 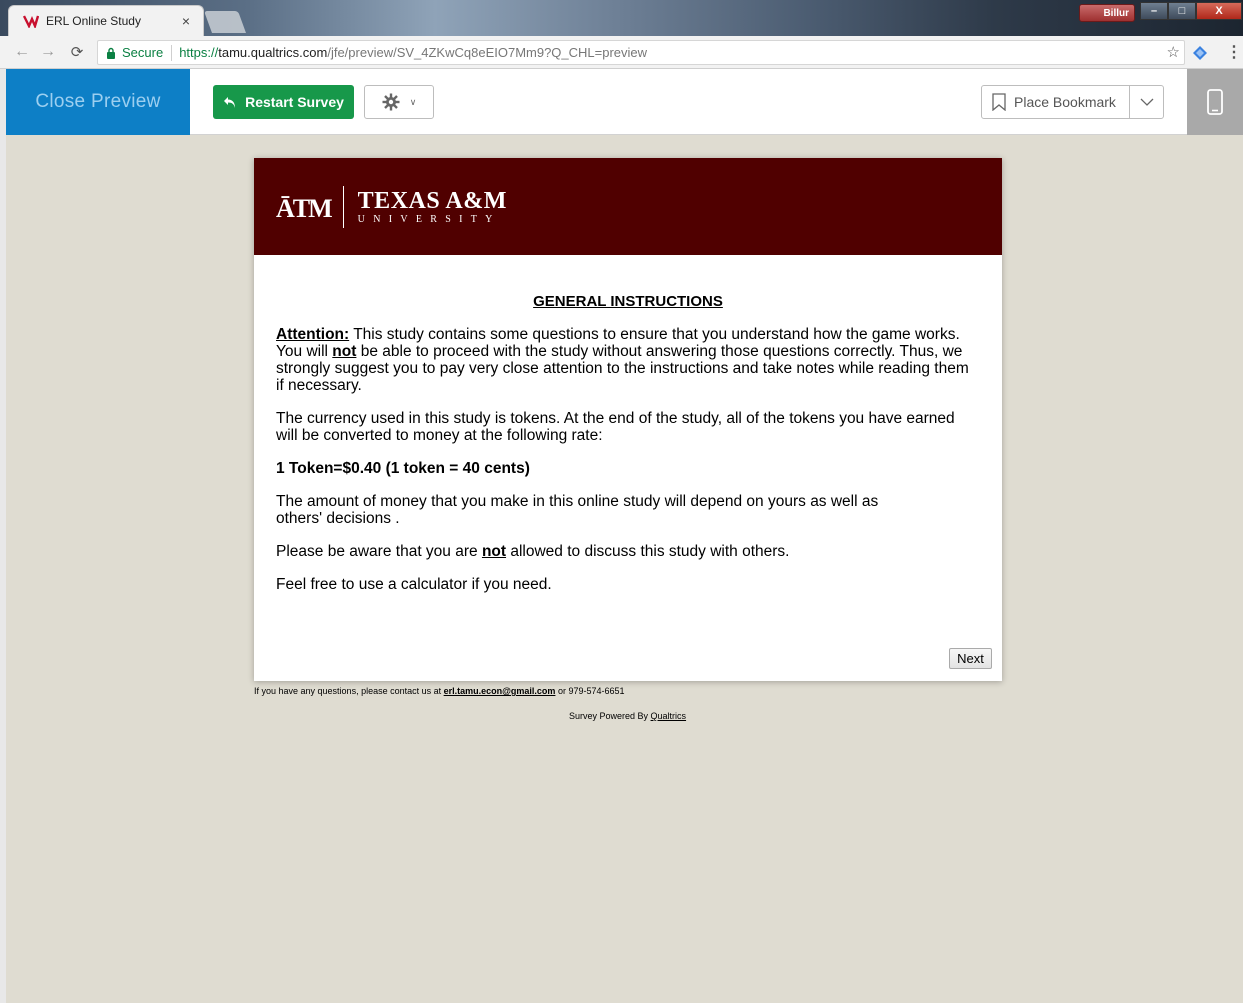 What do you see at coordinates (304, 208) in the screenshot?
I see `tamu-mark: ĀTM` at bounding box center [304, 208].